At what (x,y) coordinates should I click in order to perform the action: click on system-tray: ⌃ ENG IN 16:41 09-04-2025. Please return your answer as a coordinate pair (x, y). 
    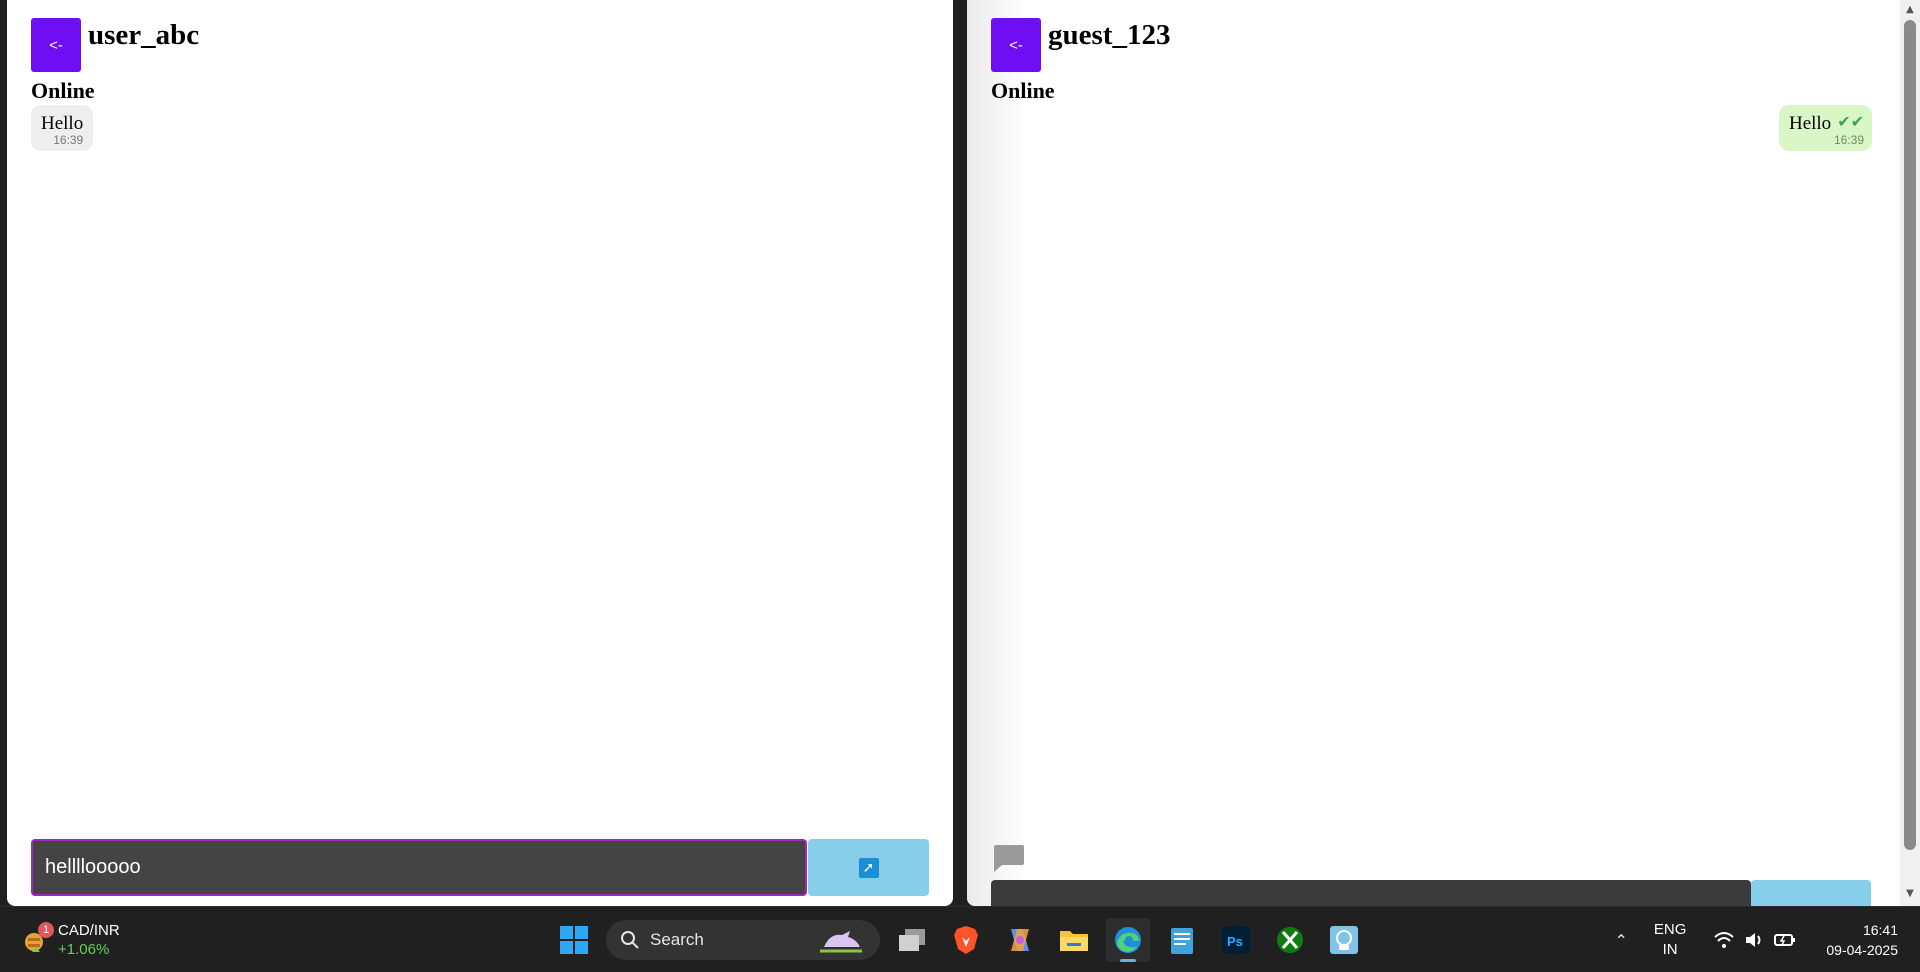
    Looking at the image, I should click on (1767, 939).